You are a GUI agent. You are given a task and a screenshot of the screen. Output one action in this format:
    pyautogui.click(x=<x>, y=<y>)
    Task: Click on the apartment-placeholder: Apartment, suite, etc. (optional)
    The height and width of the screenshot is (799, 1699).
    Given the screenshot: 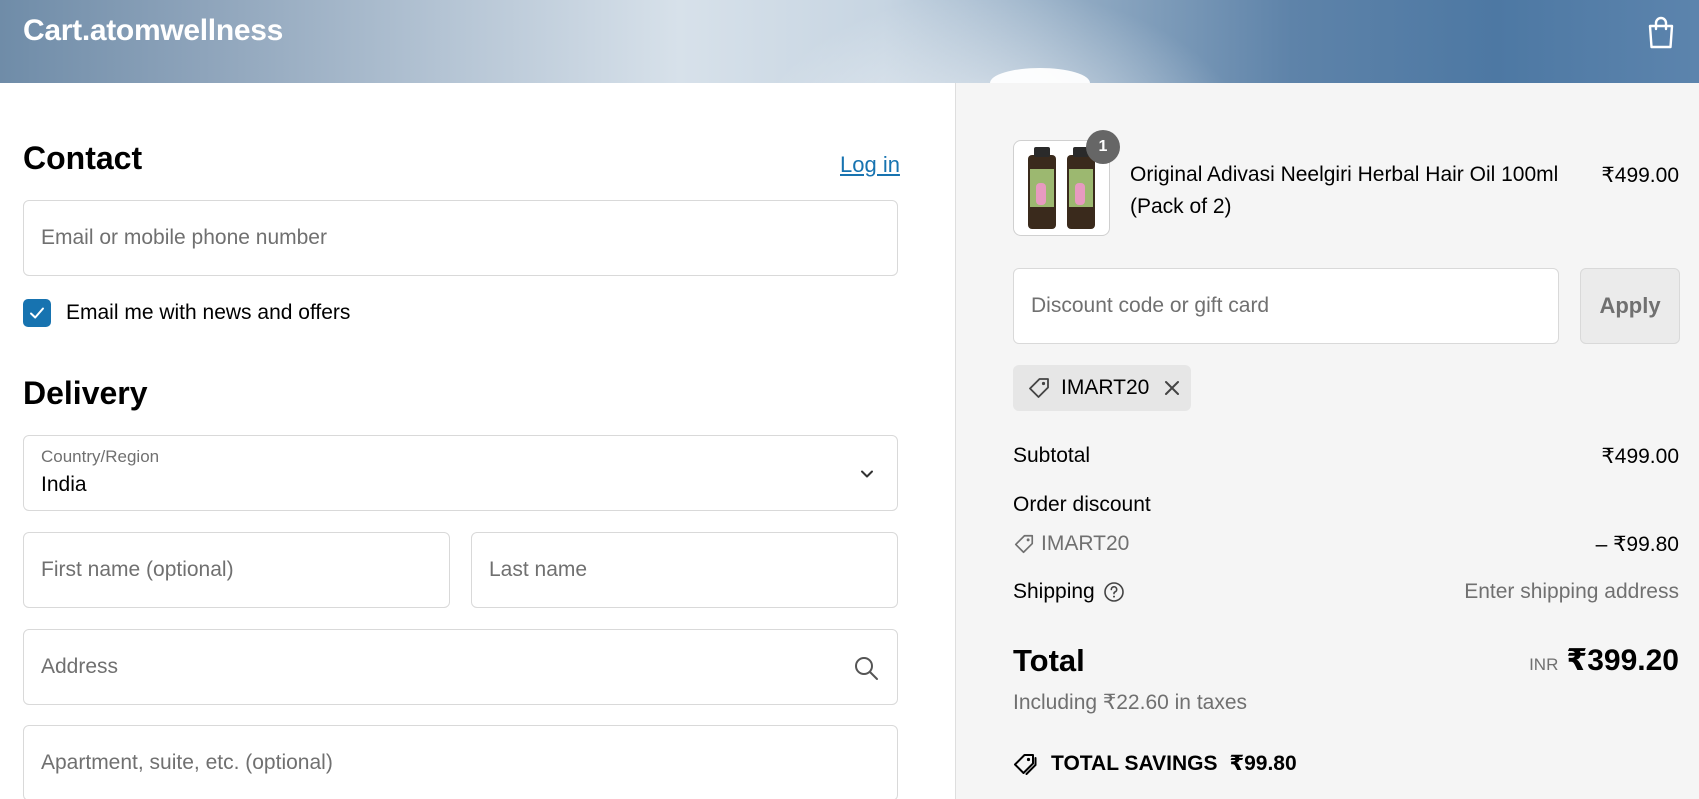 What is the action you would take?
    pyautogui.click(x=187, y=762)
    